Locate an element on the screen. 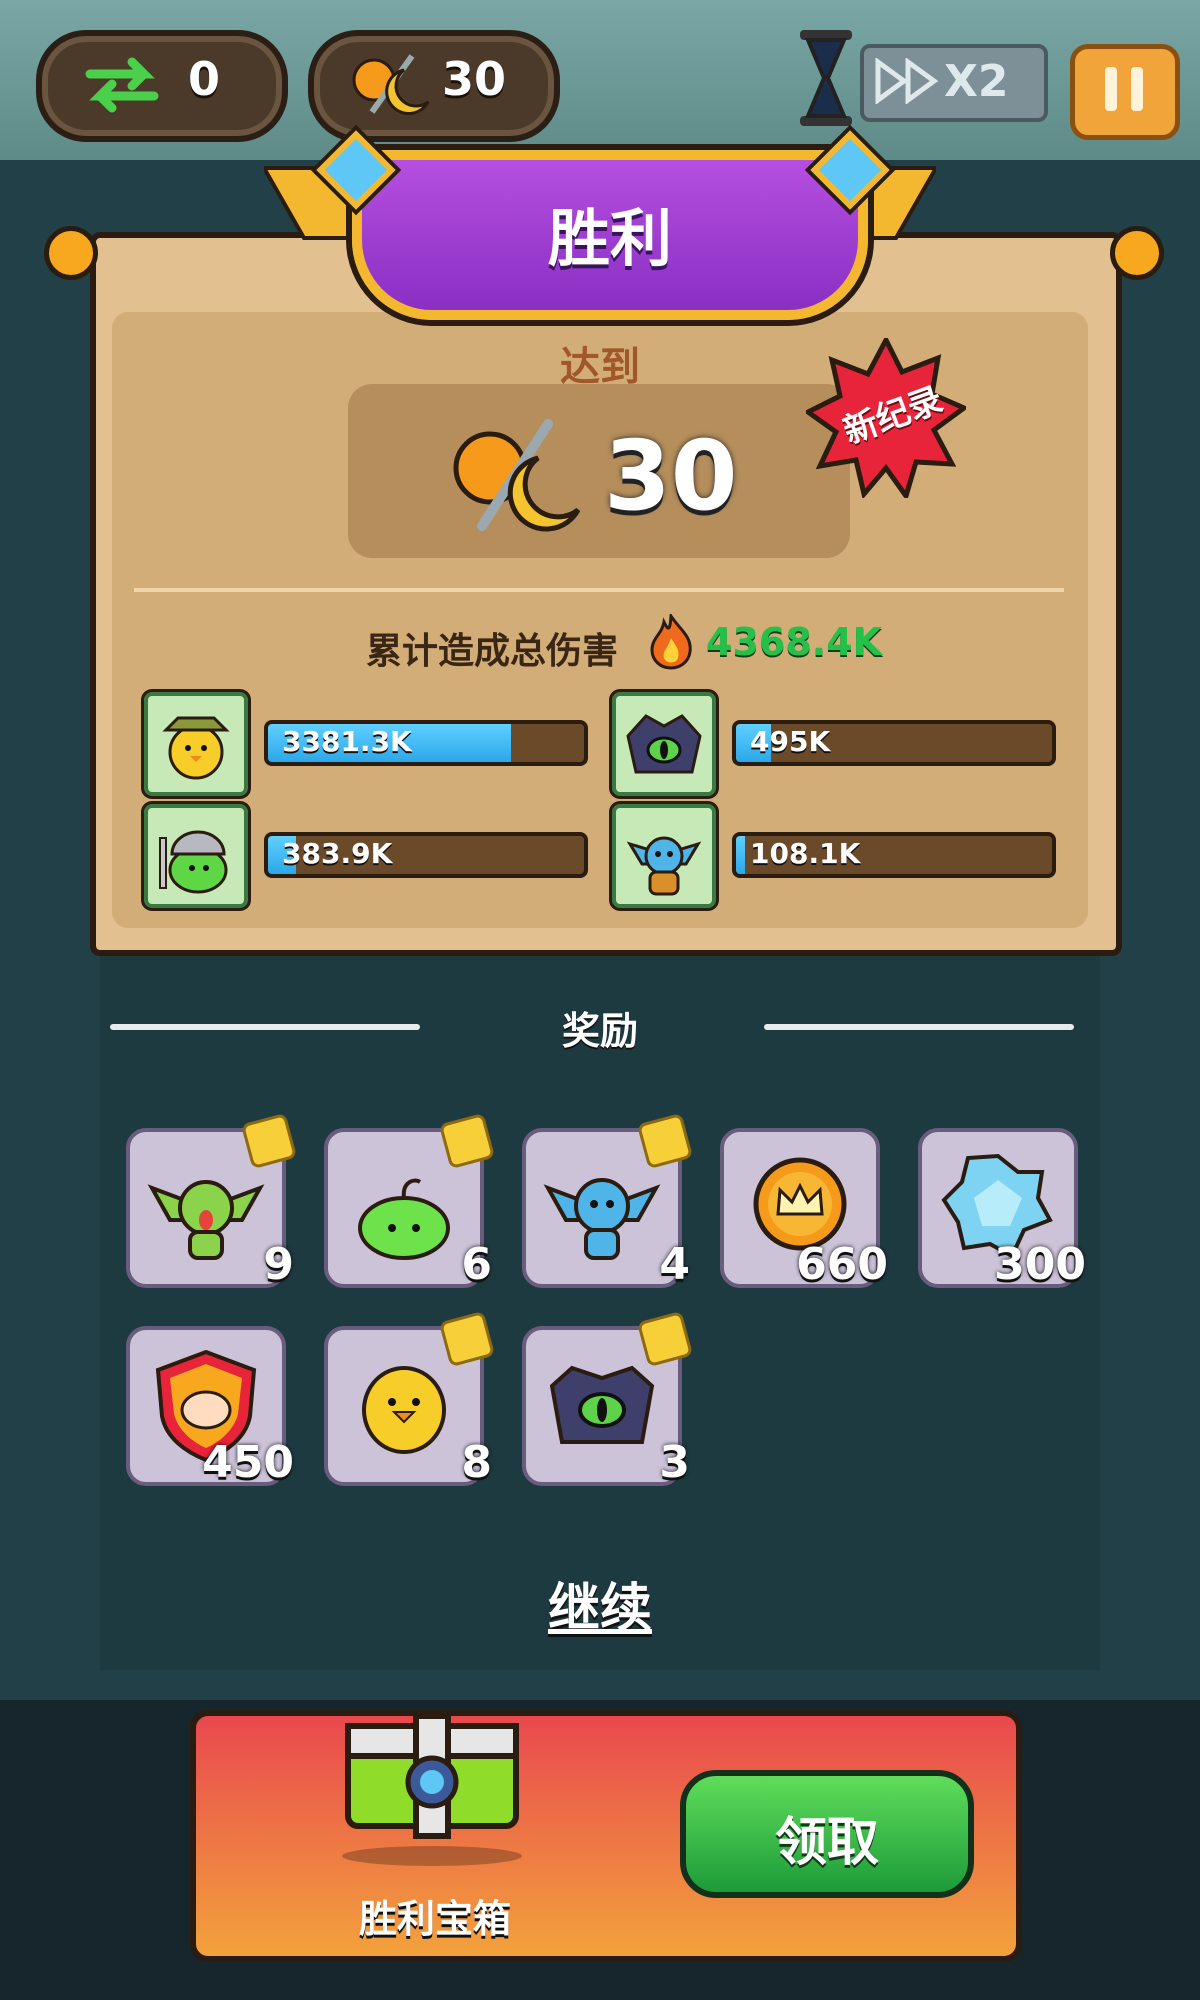  reward-quantity: 3 is located at coordinates (674, 1462).